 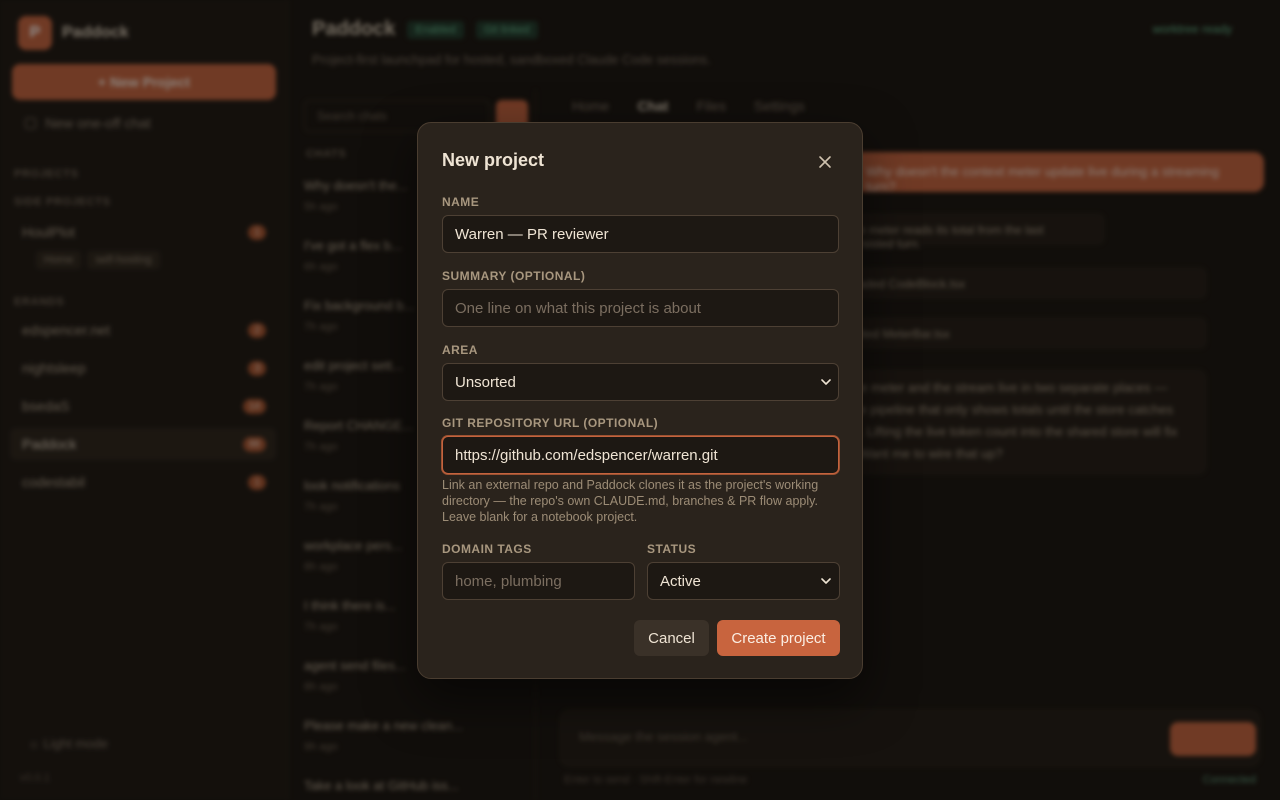 What do you see at coordinates (460, 350) in the screenshot?
I see `area-label: Area` at bounding box center [460, 350].